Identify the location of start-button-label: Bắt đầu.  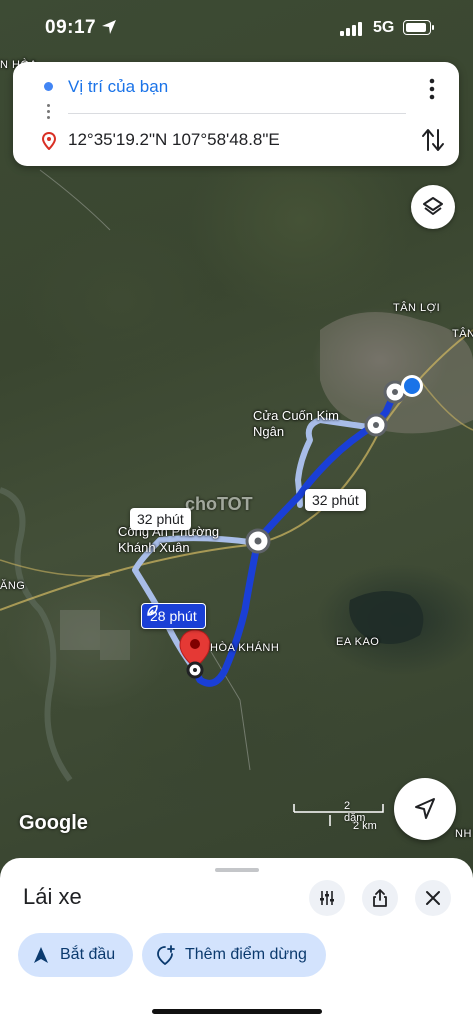
(88, 954).